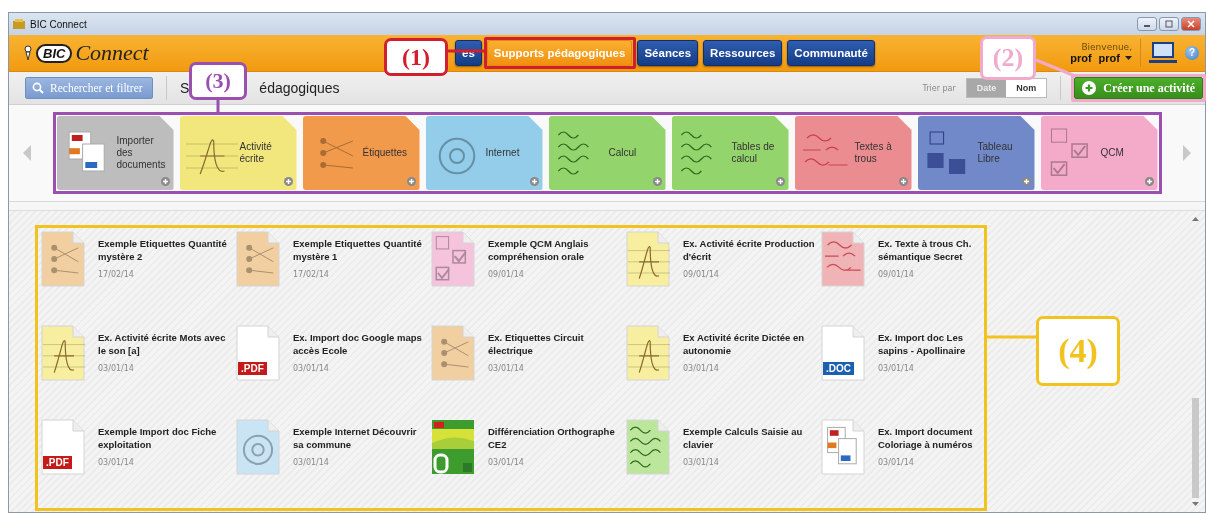 The image size is (1206, 513). Describe the element at coordinates (743, 438) in the screenshot. I see `item-title: Exemple Calculs Saisie au clavier` at that location.